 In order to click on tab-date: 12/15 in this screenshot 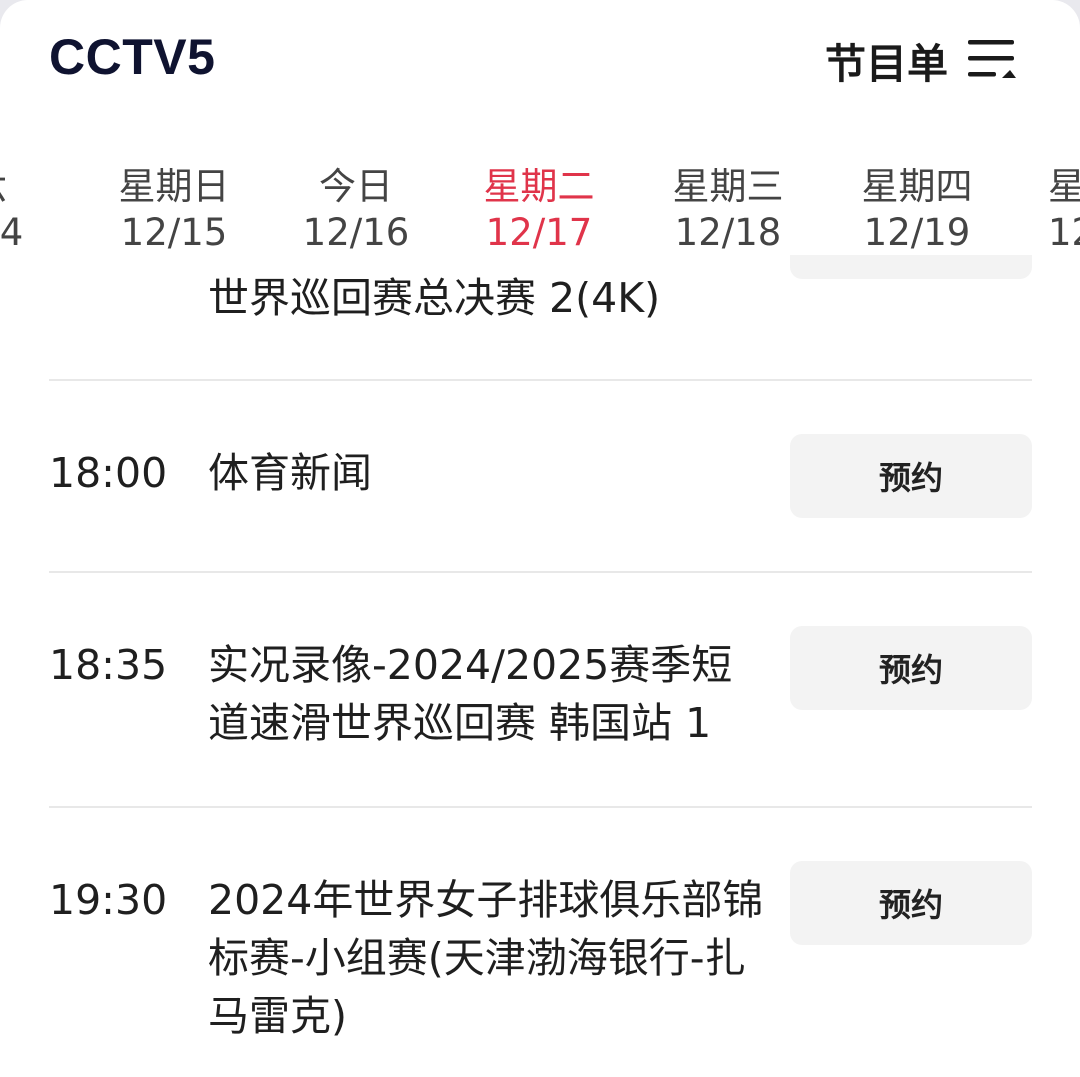, I will do `click(174, 232)`.